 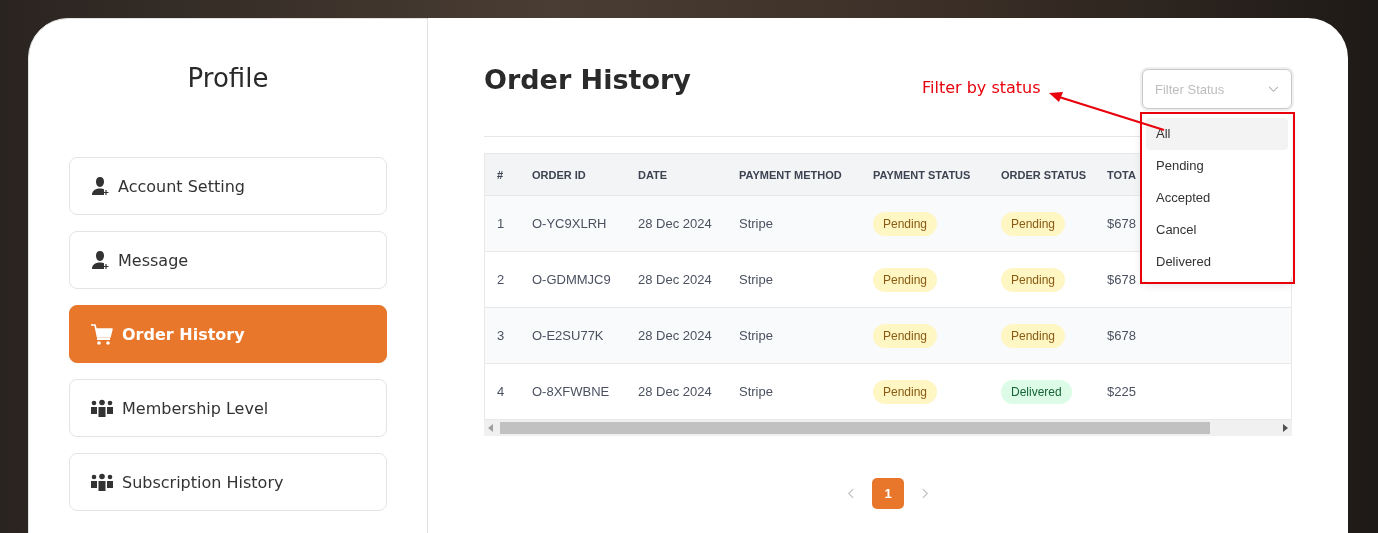 I want to click on table-cell-text: 3, so click(x=501, y=335).